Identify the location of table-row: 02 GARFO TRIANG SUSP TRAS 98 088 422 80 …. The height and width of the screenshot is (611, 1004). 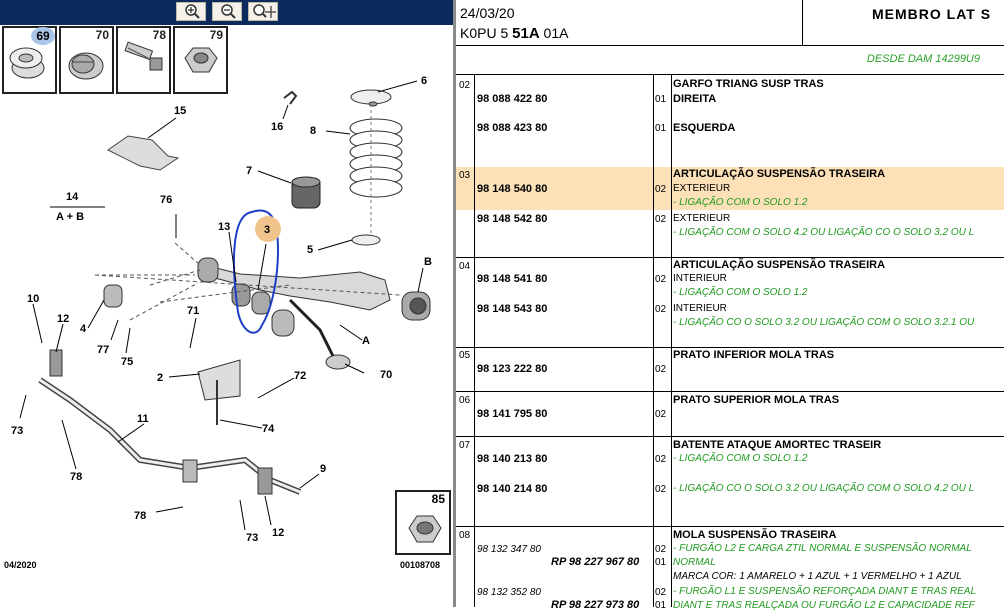
(730, 121).